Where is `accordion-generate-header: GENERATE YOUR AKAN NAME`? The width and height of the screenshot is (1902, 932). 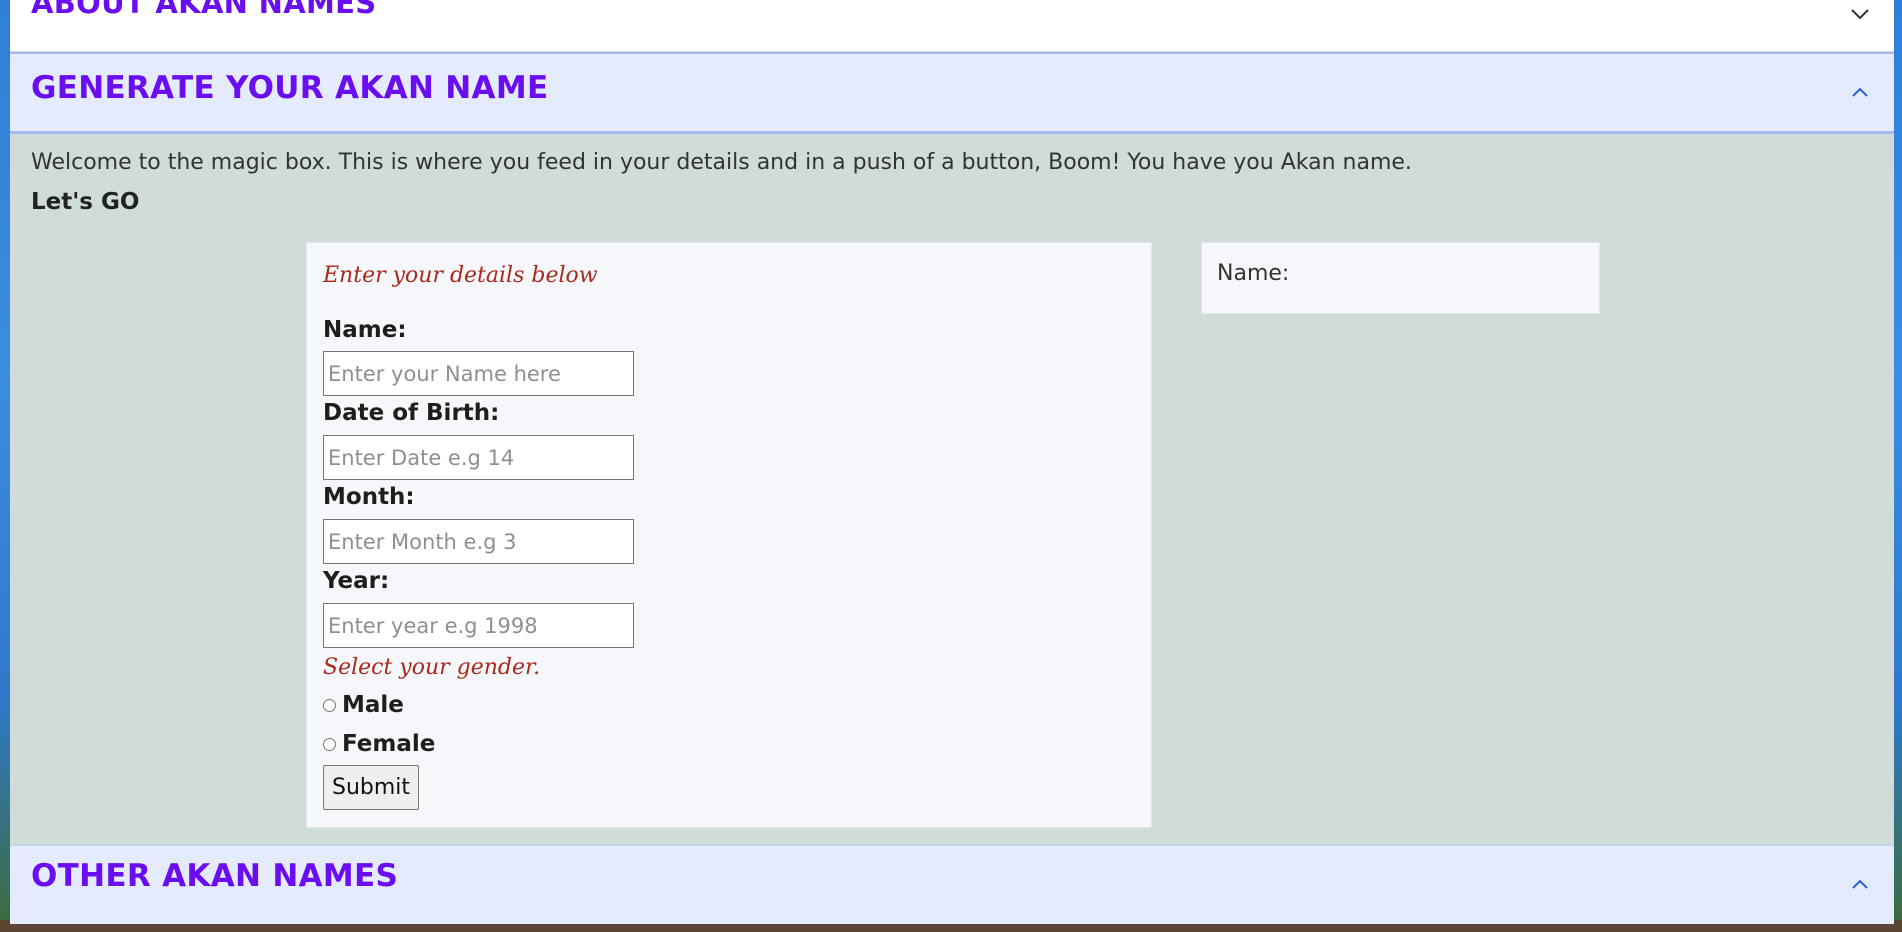
accordion-generate-header: GENERATE YOUR AKAN NAME is located at coordinates (952, 93).